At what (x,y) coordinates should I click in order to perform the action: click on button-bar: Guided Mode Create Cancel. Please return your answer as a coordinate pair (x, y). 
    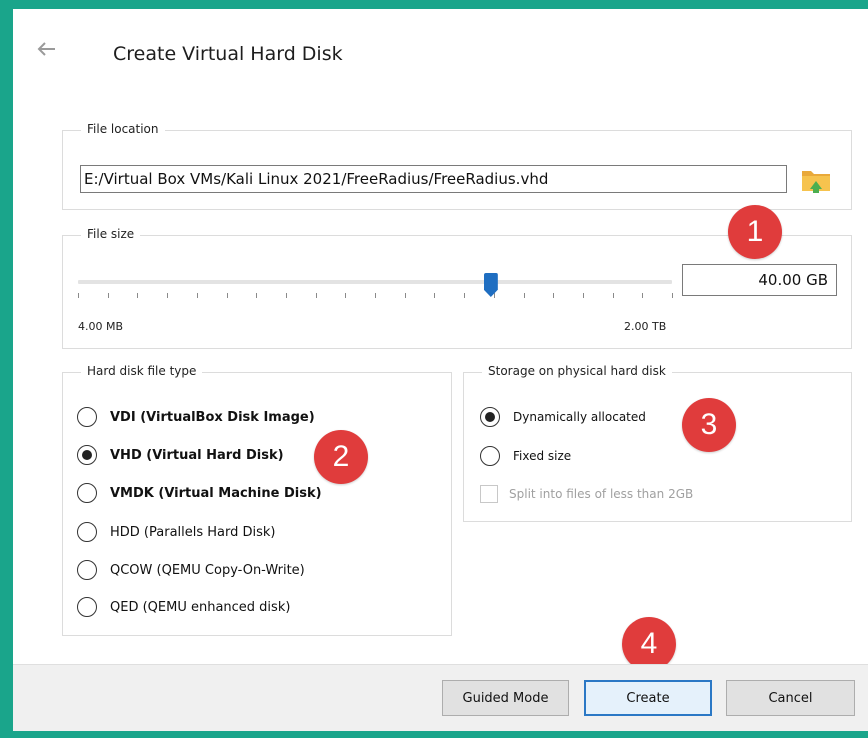
    Looking at the image, I should click on (440, 697).